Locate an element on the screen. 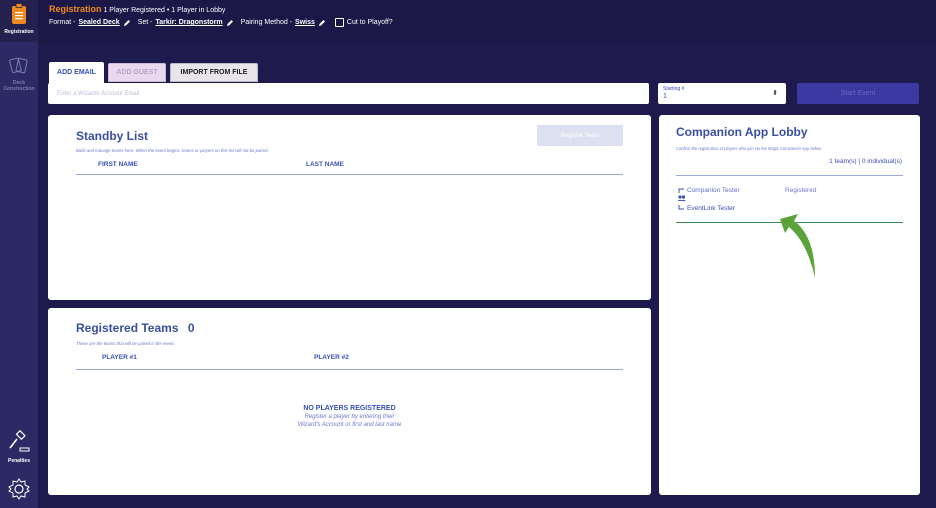 The image size is (936, 508). starting-number-value: 1 is located at coordinates (665, 96).